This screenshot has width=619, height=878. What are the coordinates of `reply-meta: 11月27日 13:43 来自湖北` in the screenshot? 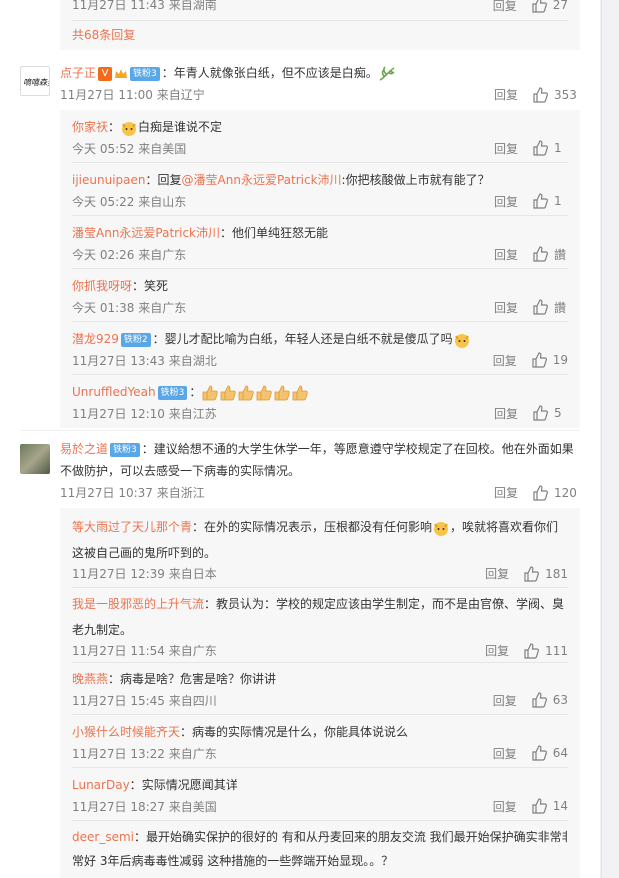 It's located at (144, 361).